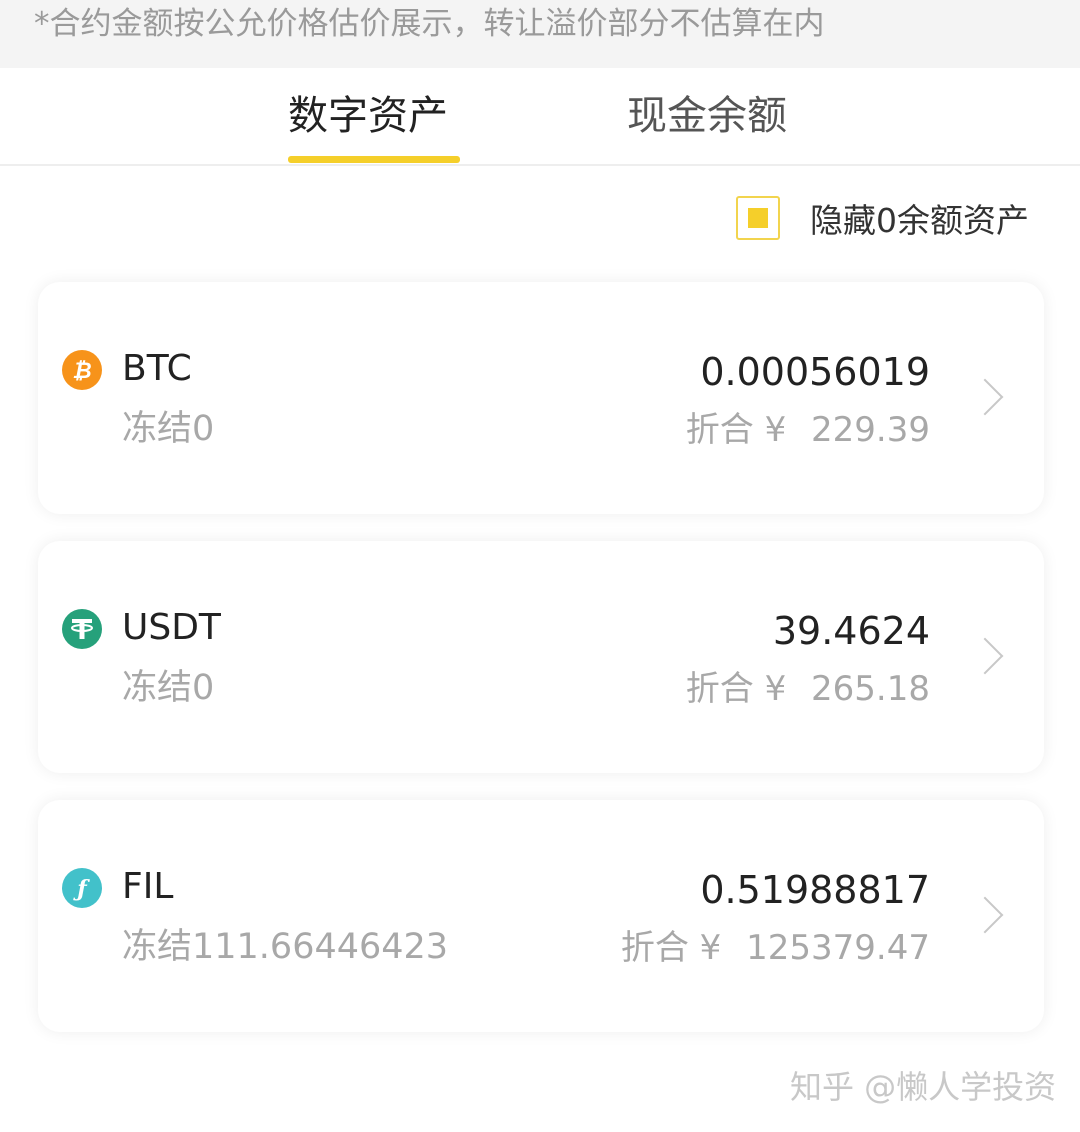  I want to click on tether-icon, so click(82, 629).